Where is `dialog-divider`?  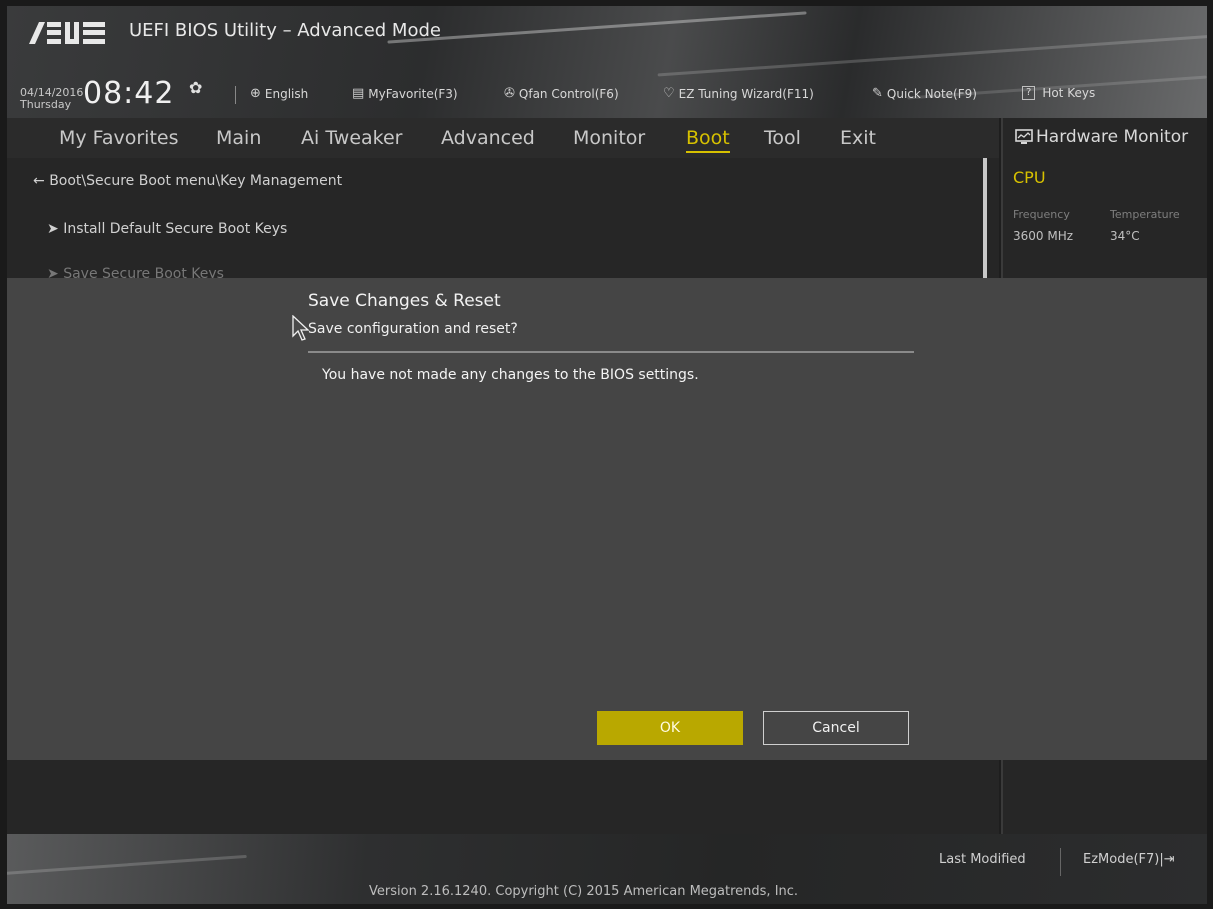 dialog-divider is located at coordinates (611, 352).